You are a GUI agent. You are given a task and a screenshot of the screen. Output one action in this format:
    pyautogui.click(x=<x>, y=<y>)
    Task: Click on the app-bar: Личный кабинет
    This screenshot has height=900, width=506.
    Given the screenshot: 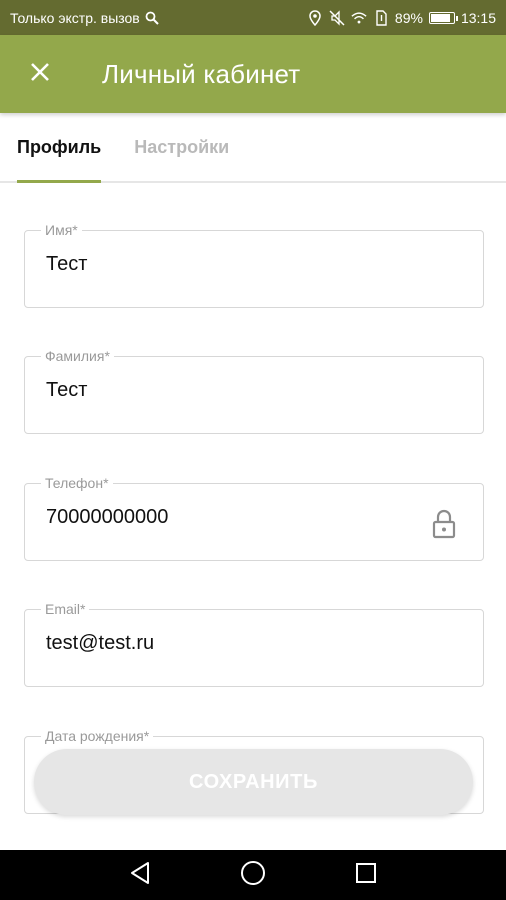 What is the action you would take?
    pyautogui.click(x=253, y=74)
    